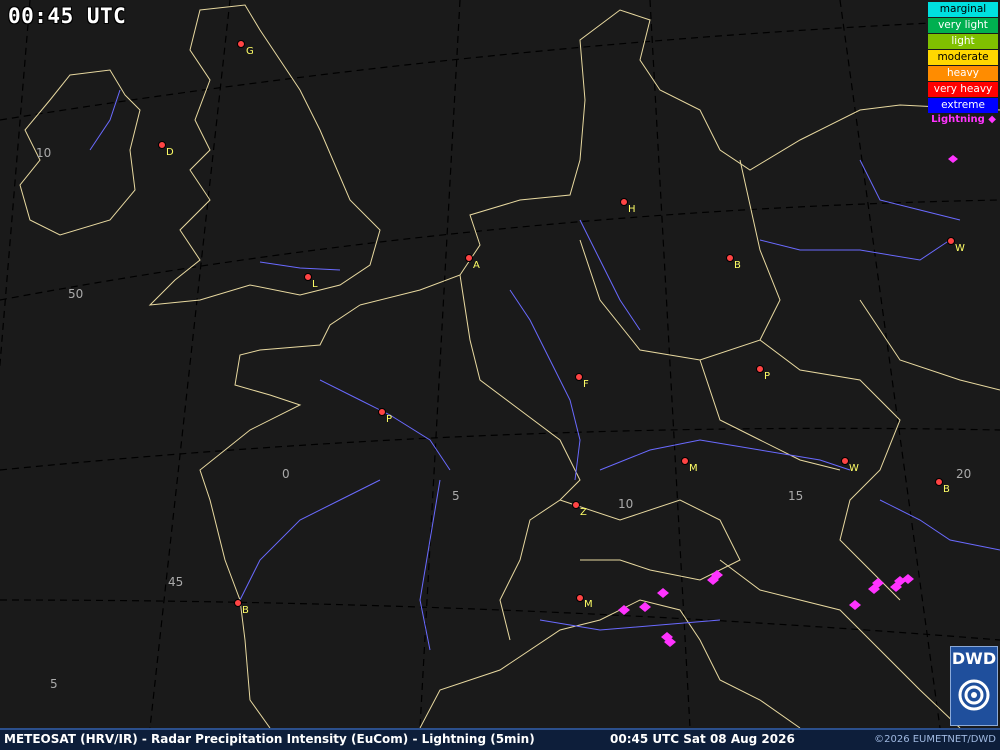 This screenshot has width=1000, height=750. I want to click on svg-text: F, so click(586, 384).